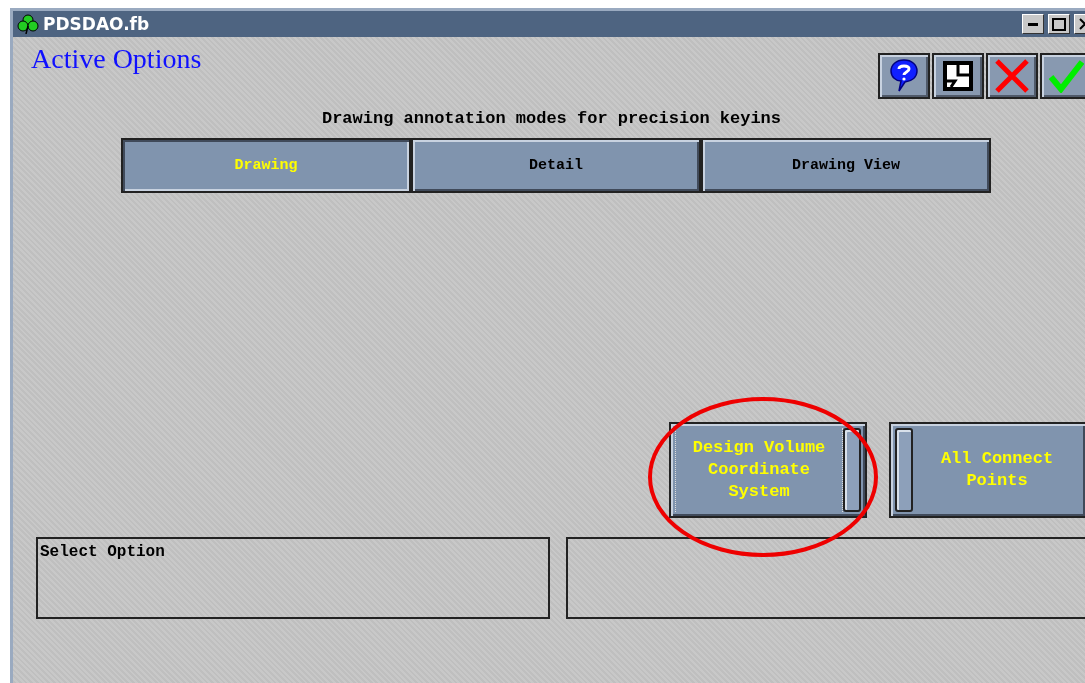  I want to click on layout-button, so click(958, 76).